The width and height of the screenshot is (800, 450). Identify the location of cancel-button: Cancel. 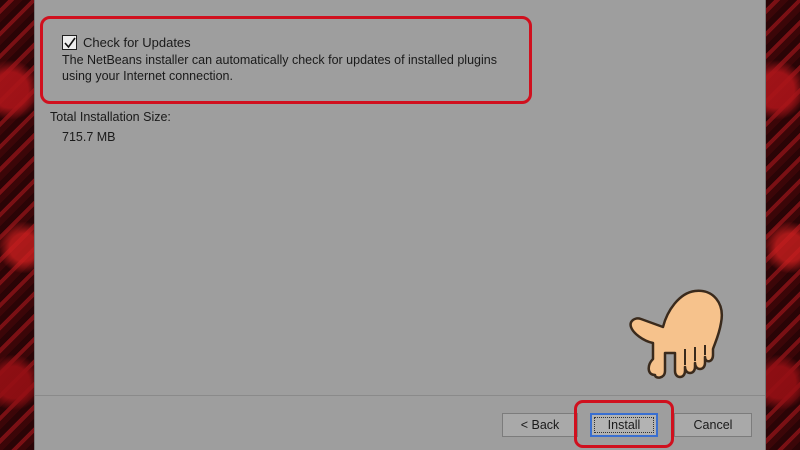
(713, 425).